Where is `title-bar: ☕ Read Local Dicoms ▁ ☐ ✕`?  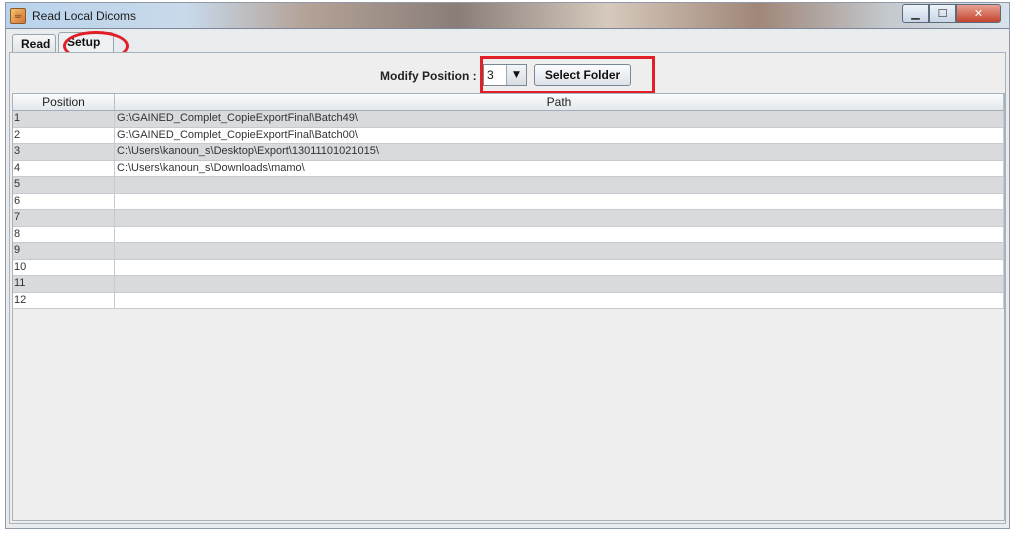
title-bar: ☕ Read Local Dicoms ▁ ☐ ✕ is located at coordinates (507, 16).